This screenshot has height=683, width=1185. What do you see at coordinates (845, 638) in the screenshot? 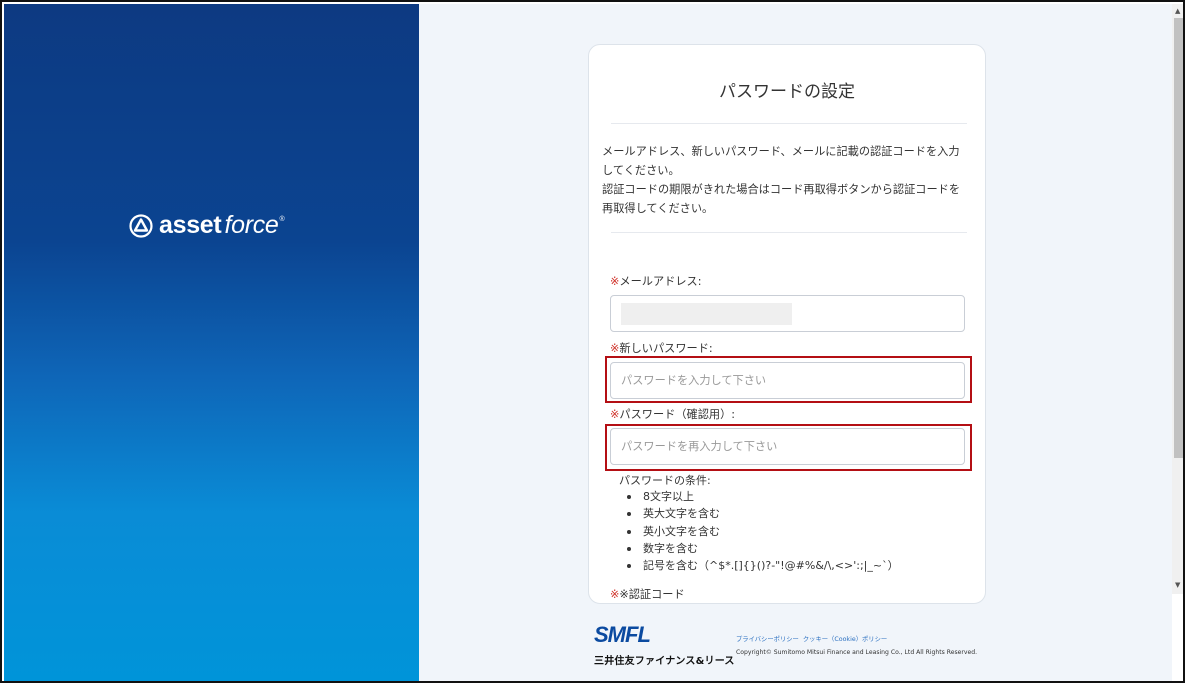
I see `cookie-policy-link: クッキー（Cookie）ポリシー` at bounding box center [845, 638].